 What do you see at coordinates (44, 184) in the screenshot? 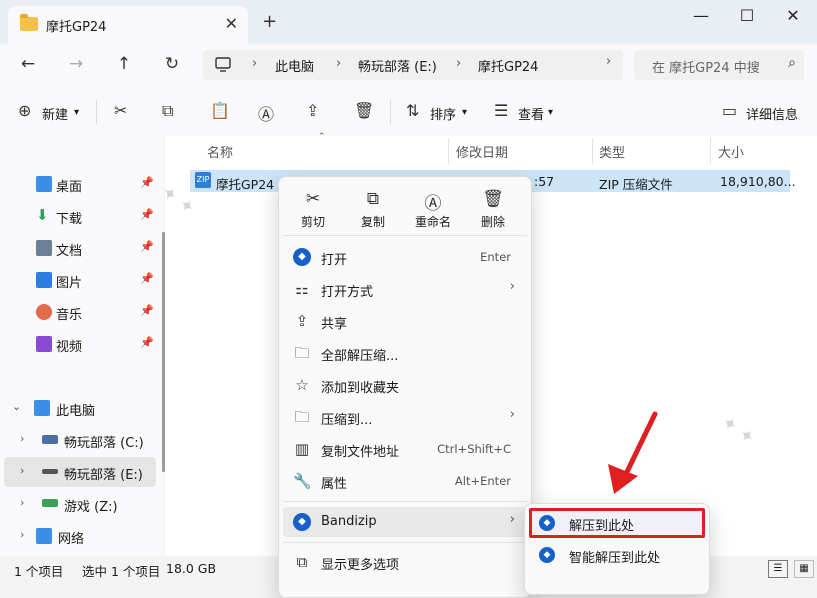
I see `desktop-icon` at bounding box center [44, 184].